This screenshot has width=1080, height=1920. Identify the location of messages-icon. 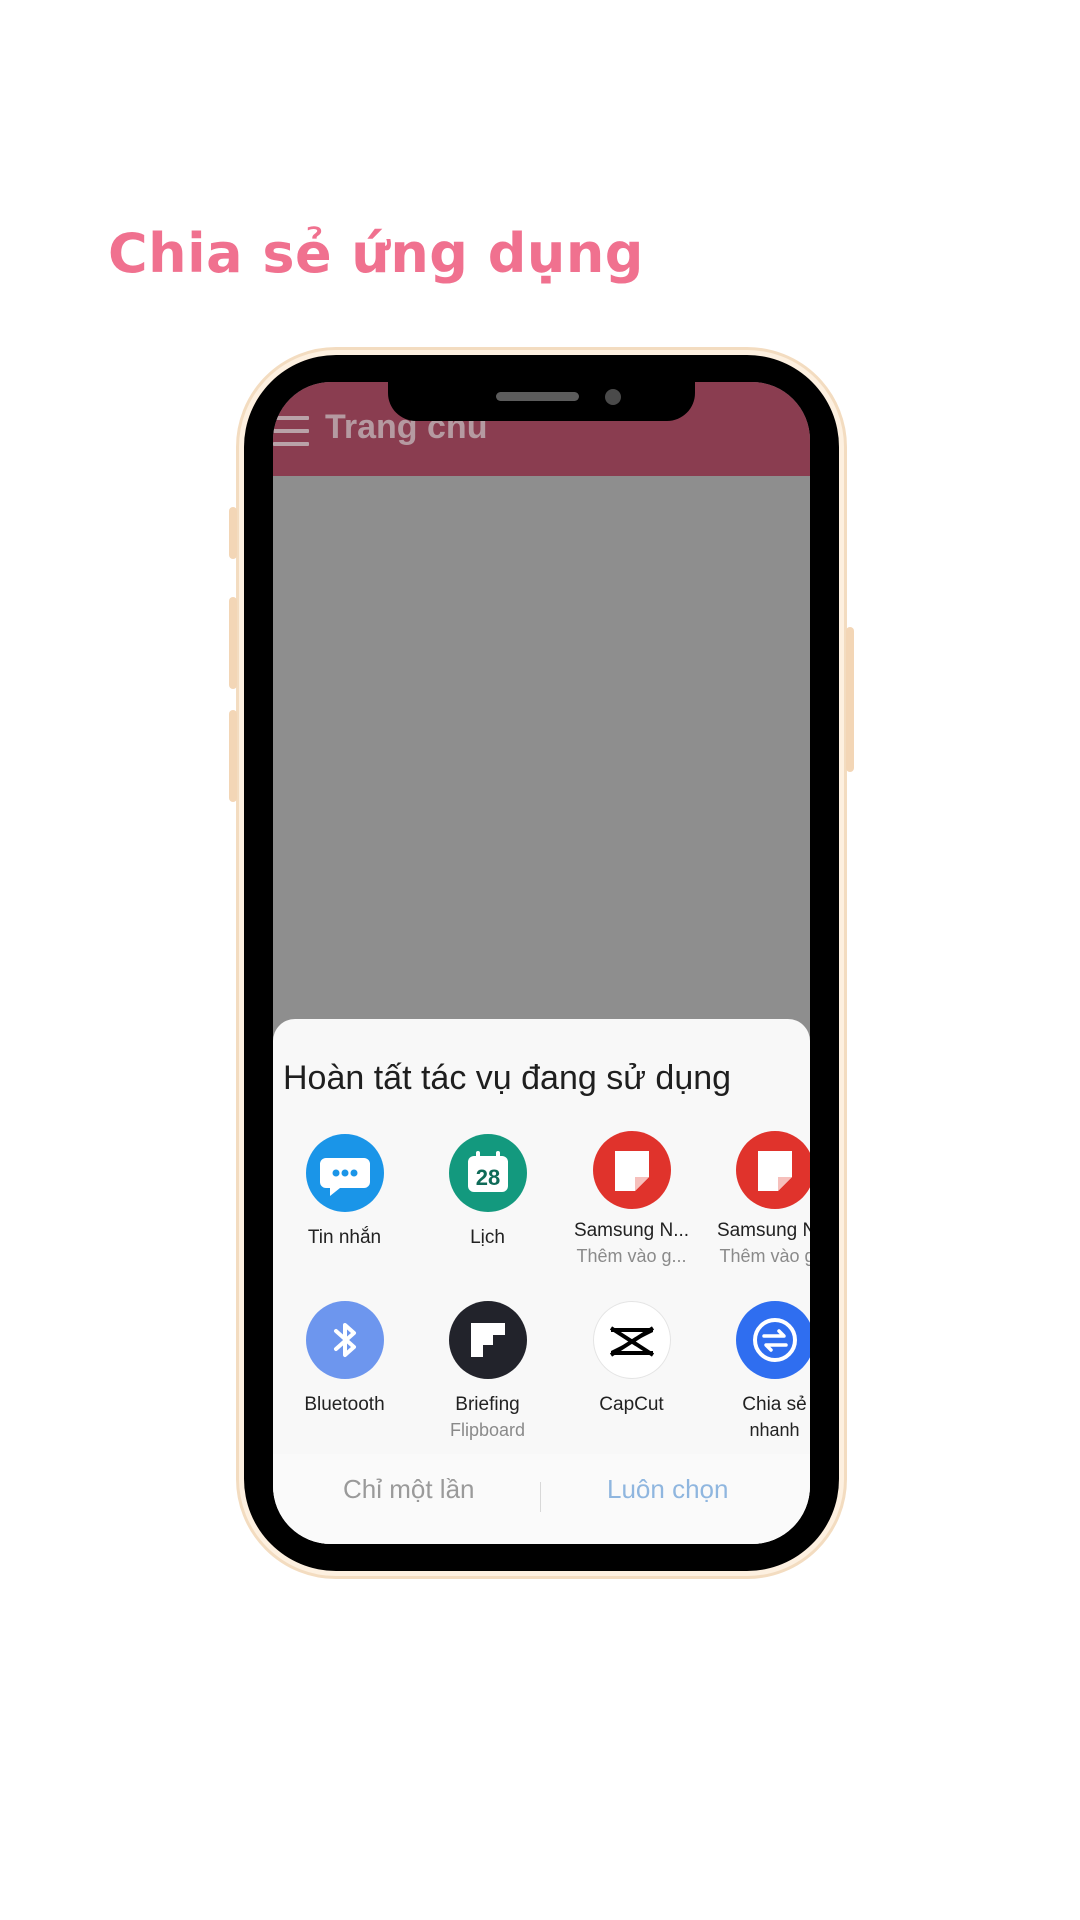
(344, 1173).